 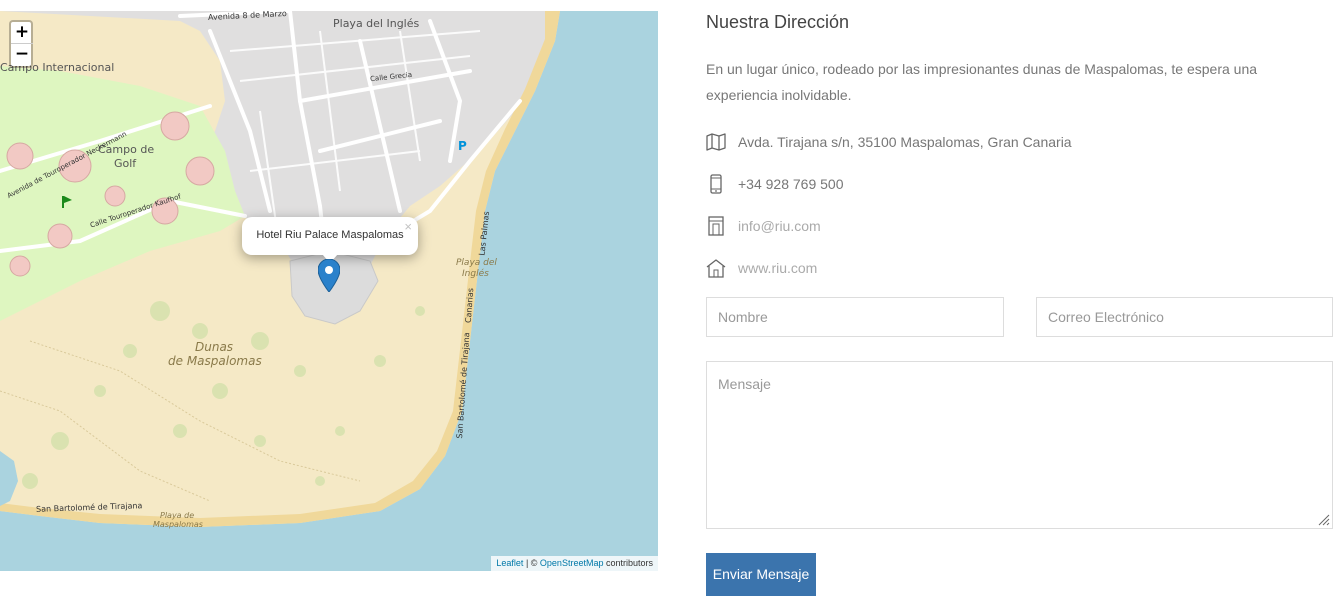 What do you see at coordinates (509, 563) in the screenshot?
I see `leaflet-link: Leaflet` at bounding box center [509, 563].